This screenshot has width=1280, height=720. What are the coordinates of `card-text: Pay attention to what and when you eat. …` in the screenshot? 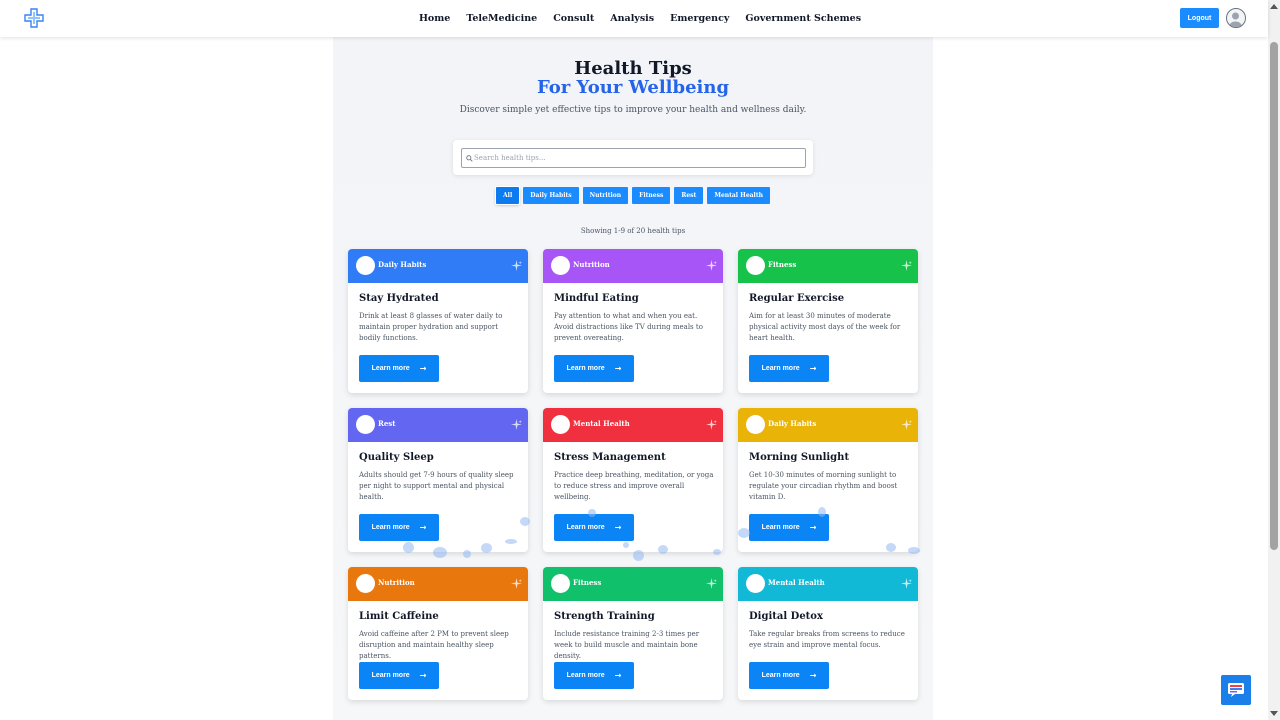 It's located at (628, 327).